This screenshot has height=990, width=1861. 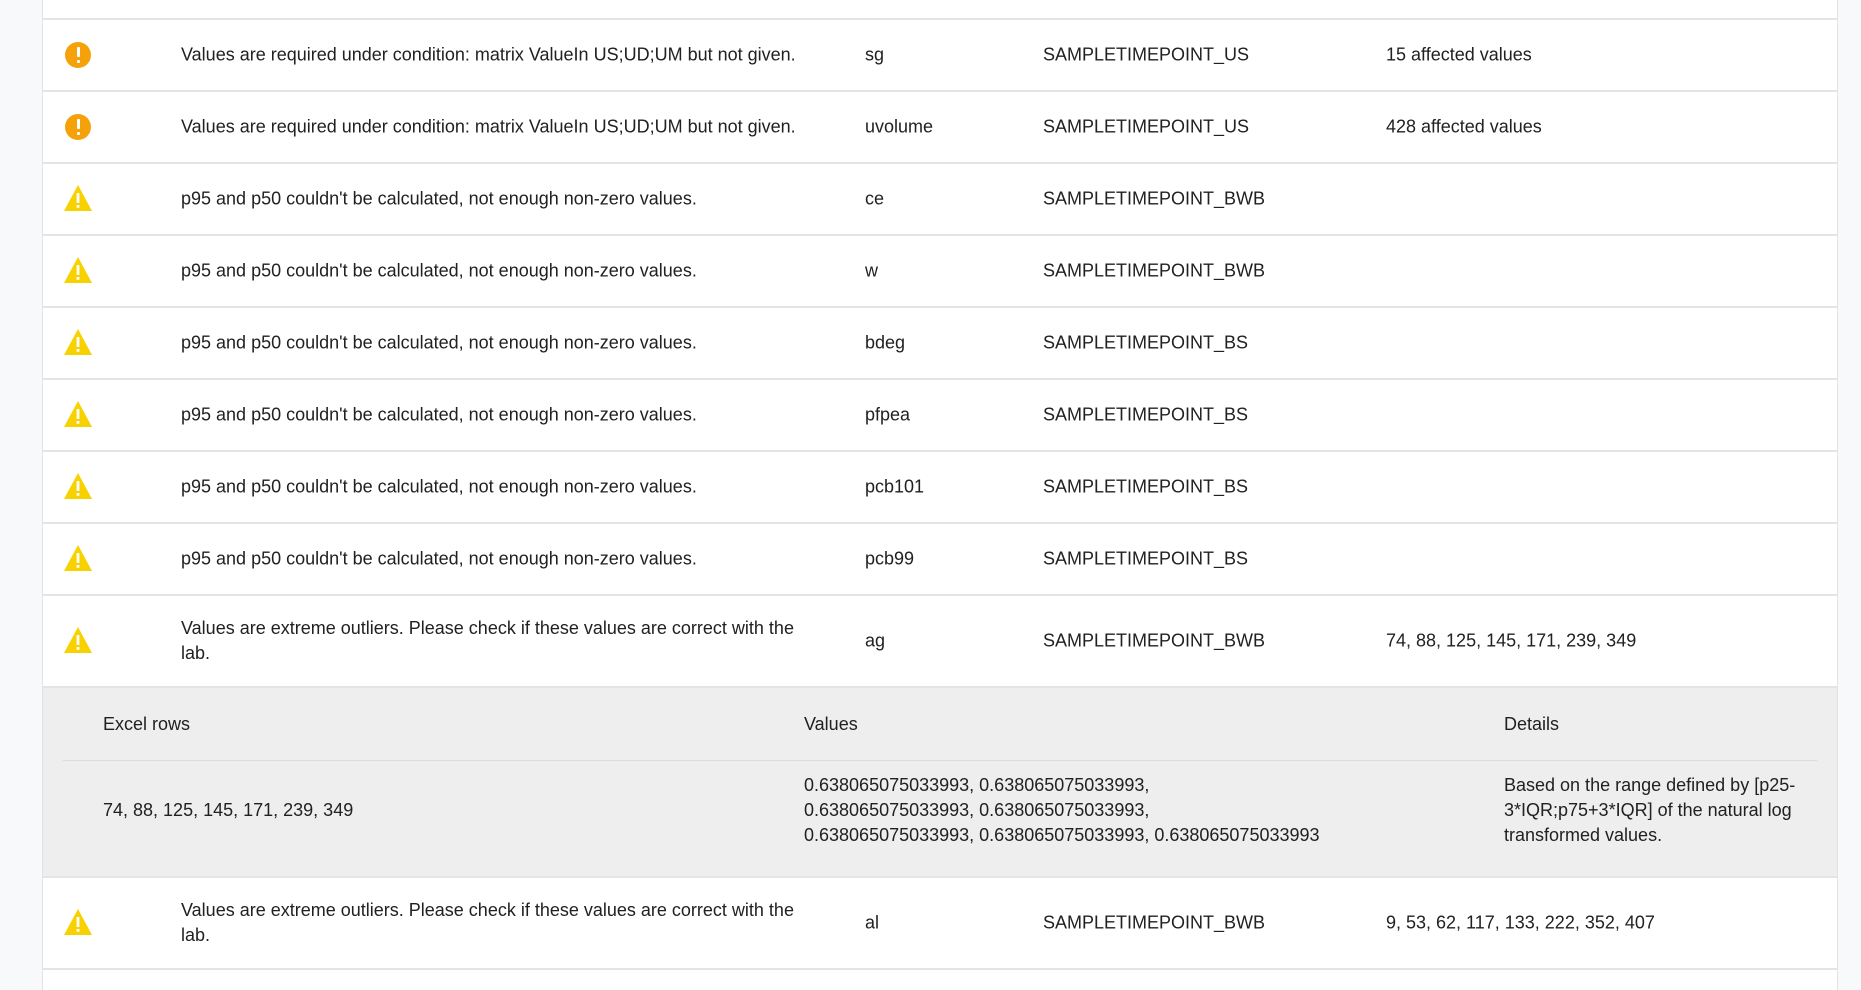 What do you see at coordinates (888, 414) in the screenshot?
I see `row-parameter: pfpea` at bounding box center [888, 414].